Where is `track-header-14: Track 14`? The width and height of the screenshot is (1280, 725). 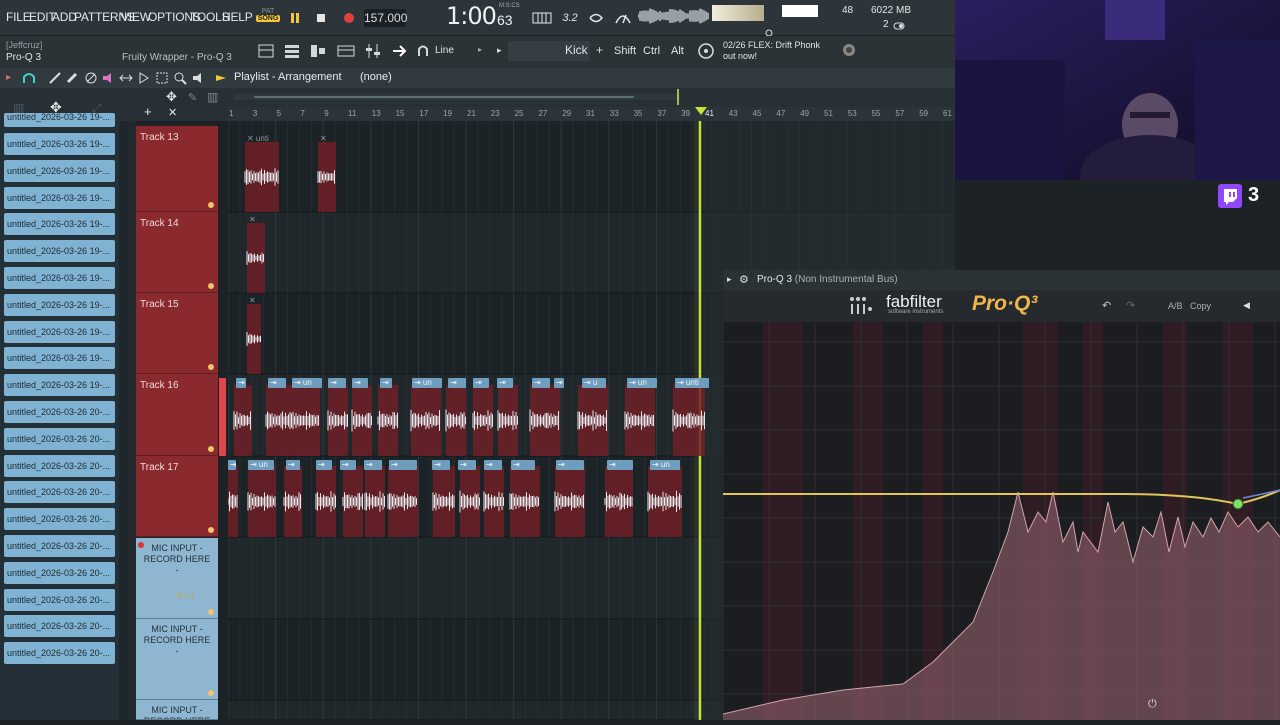
track-header-14: Track 14 is located at coordinates (177, 252).